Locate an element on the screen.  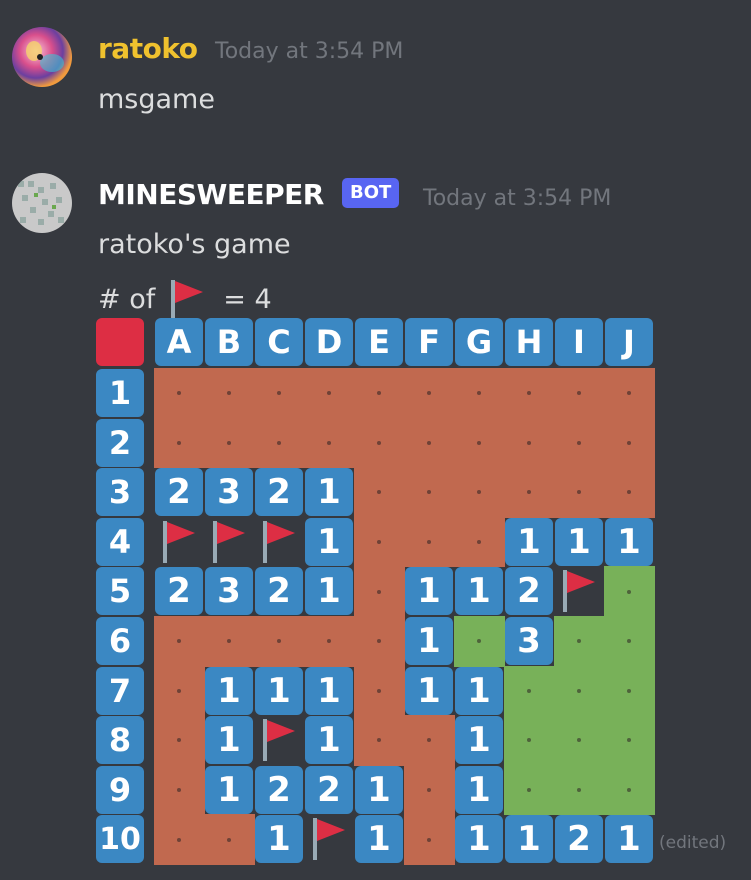
board-cell-f3 is located at coordinates (429, 492).